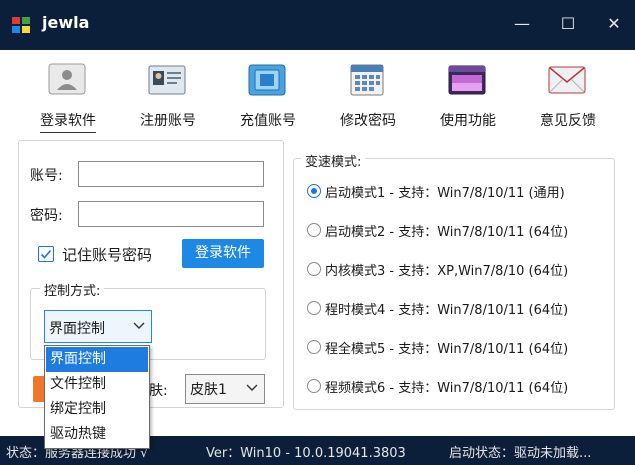 The width and height of the screenshot is (635, 465). Describe the element at coordinates (77, 329) in the screenshot. I see `control-method-value: 界面控制` at that location.